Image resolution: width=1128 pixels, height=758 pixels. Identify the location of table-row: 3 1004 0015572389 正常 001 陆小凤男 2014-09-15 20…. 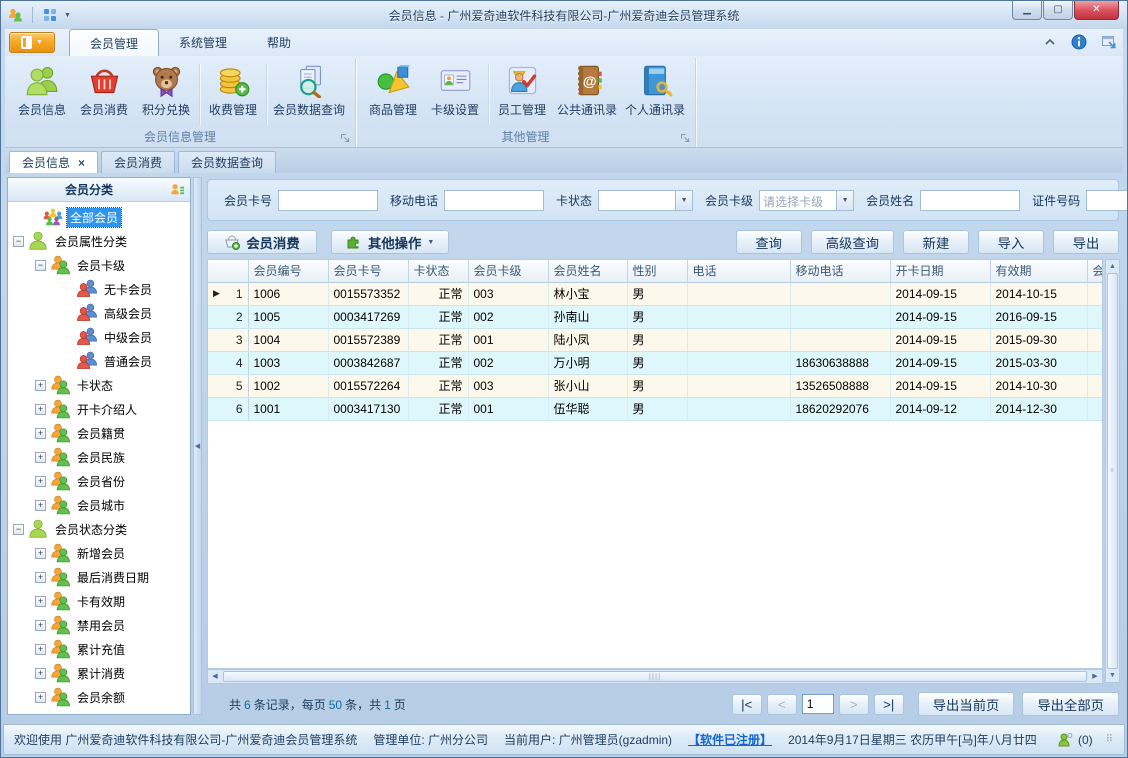
(655, 340).